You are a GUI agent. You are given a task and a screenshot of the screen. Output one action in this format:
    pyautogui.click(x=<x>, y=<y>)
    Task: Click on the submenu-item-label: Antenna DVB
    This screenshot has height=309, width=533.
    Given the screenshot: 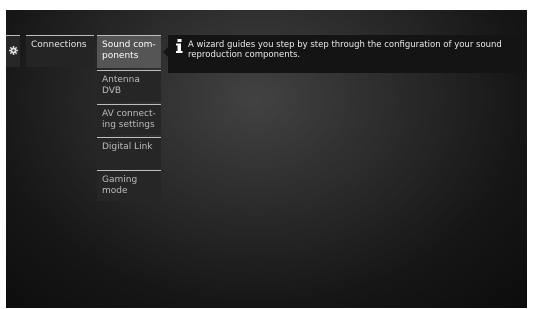 What is the action you would take?
    pyautogui.click(x=121, y=85)
    